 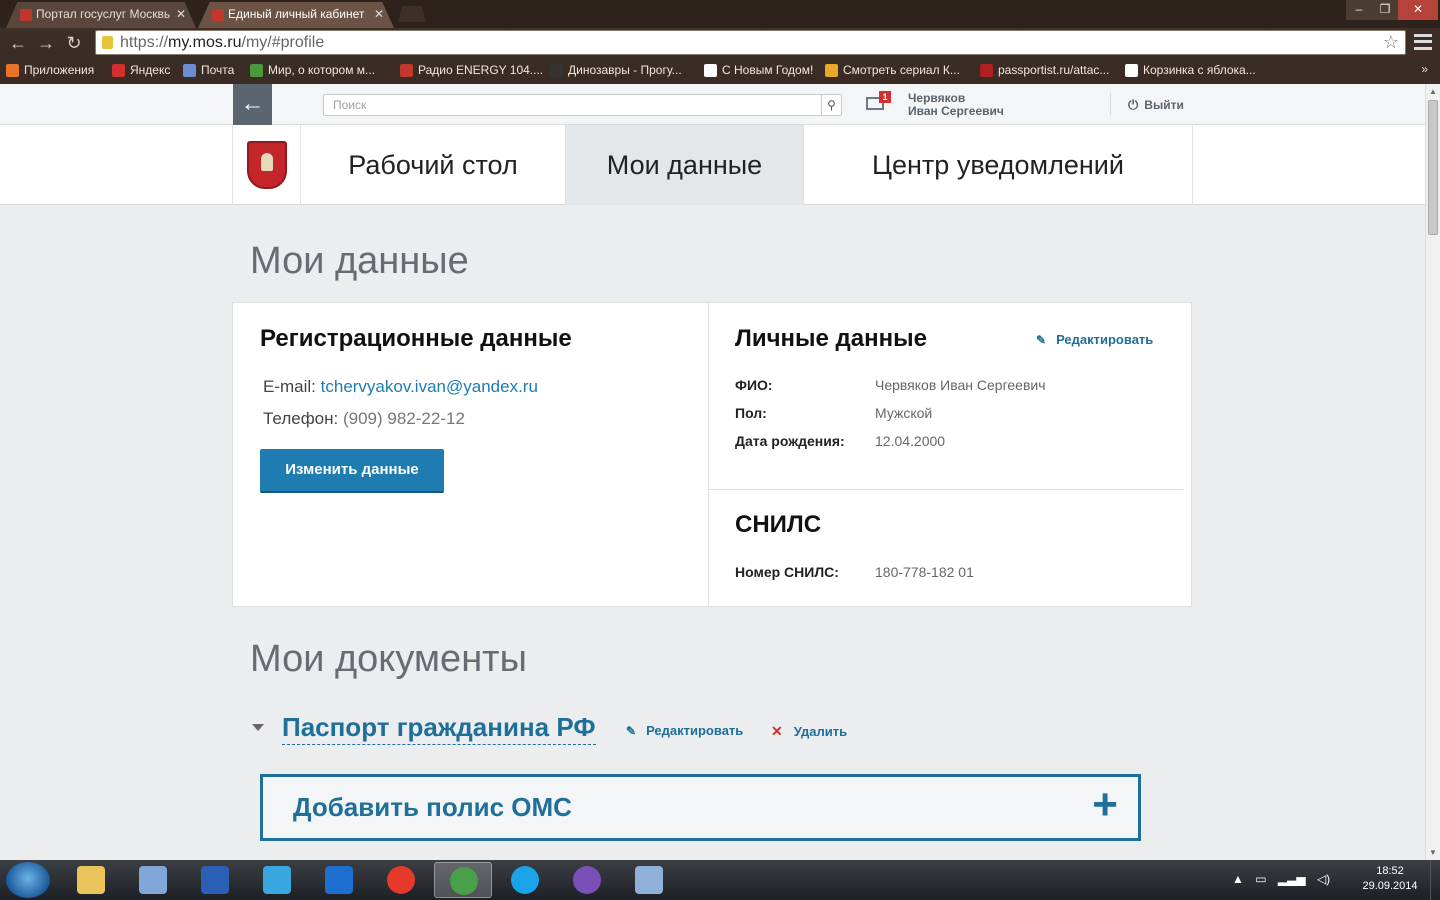 I want to click on teamviewer-icon, so click(x=339, y=880).